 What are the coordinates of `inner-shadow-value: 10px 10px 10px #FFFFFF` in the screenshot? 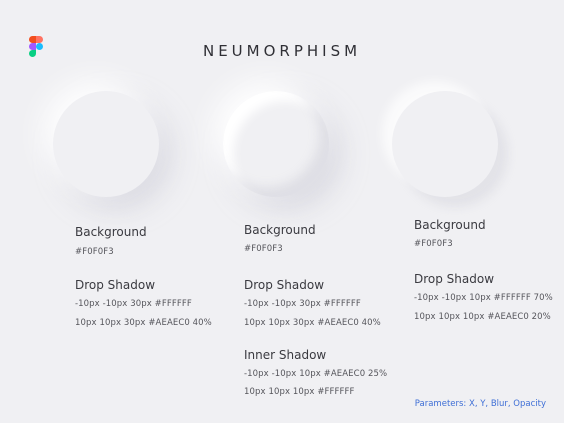 It's located at (299, 392).